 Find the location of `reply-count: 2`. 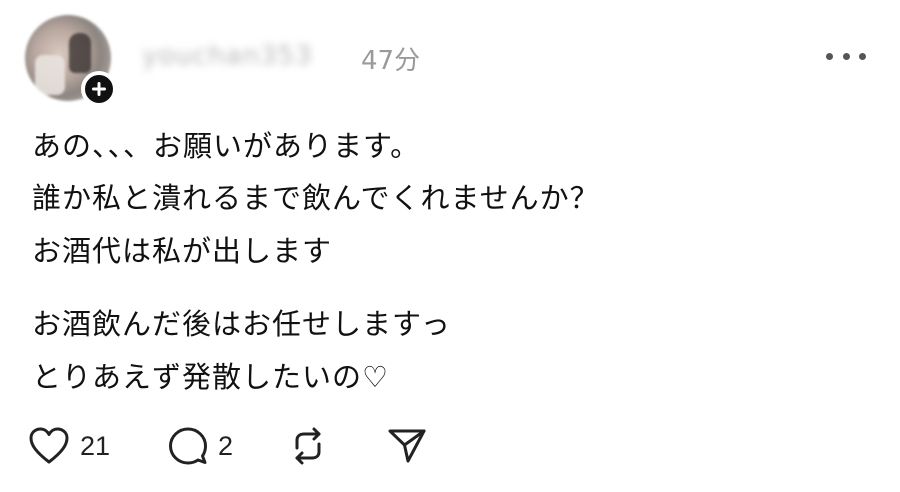

reply-count: 2 is located at coordinates (226, 445).